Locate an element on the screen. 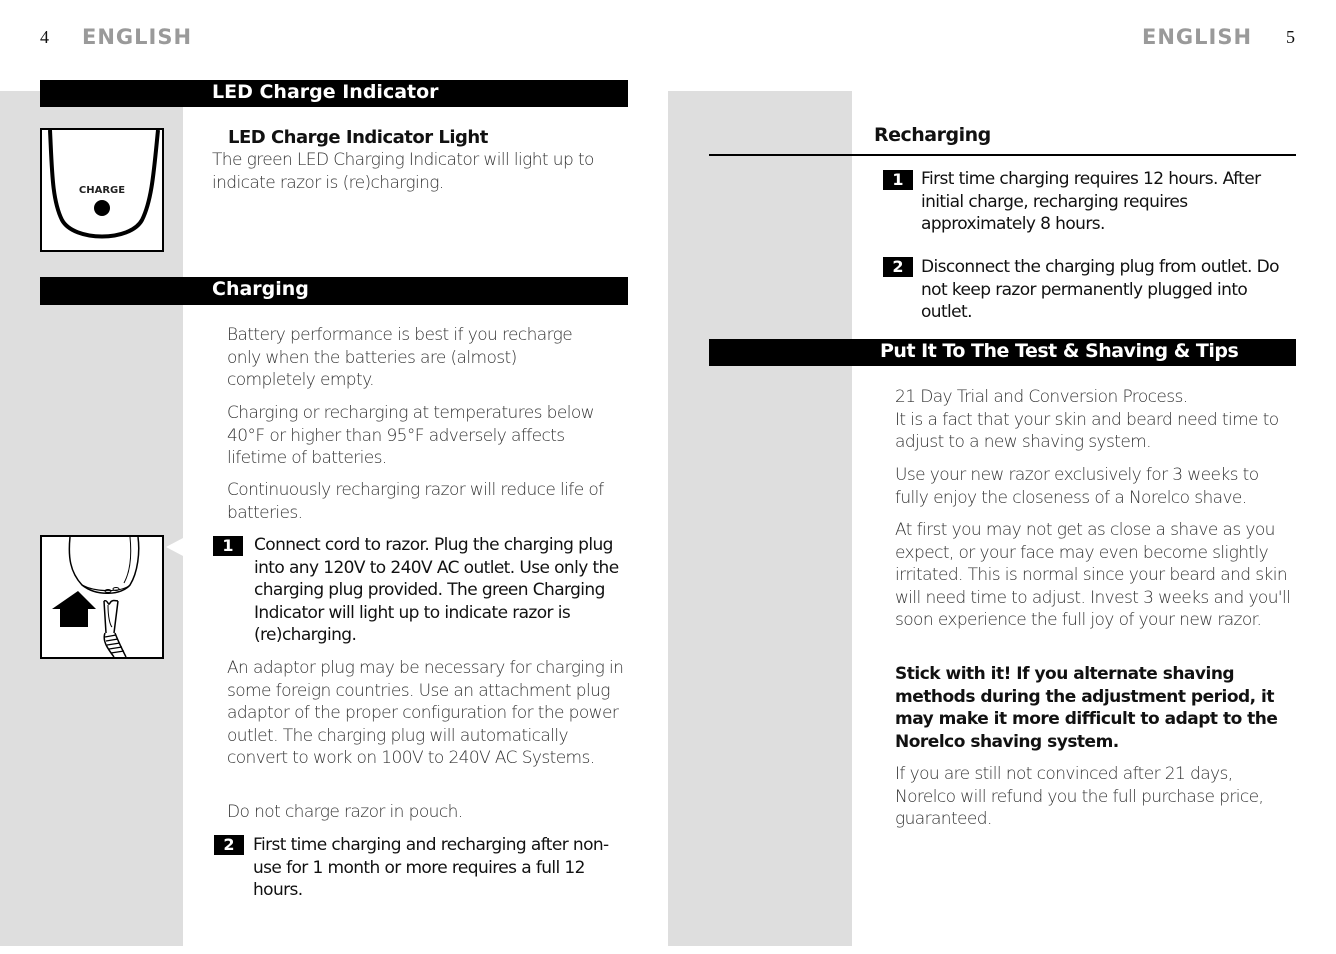  pouch-warning: Do not charge razor in pouch. is located at coordinates (345, 812).